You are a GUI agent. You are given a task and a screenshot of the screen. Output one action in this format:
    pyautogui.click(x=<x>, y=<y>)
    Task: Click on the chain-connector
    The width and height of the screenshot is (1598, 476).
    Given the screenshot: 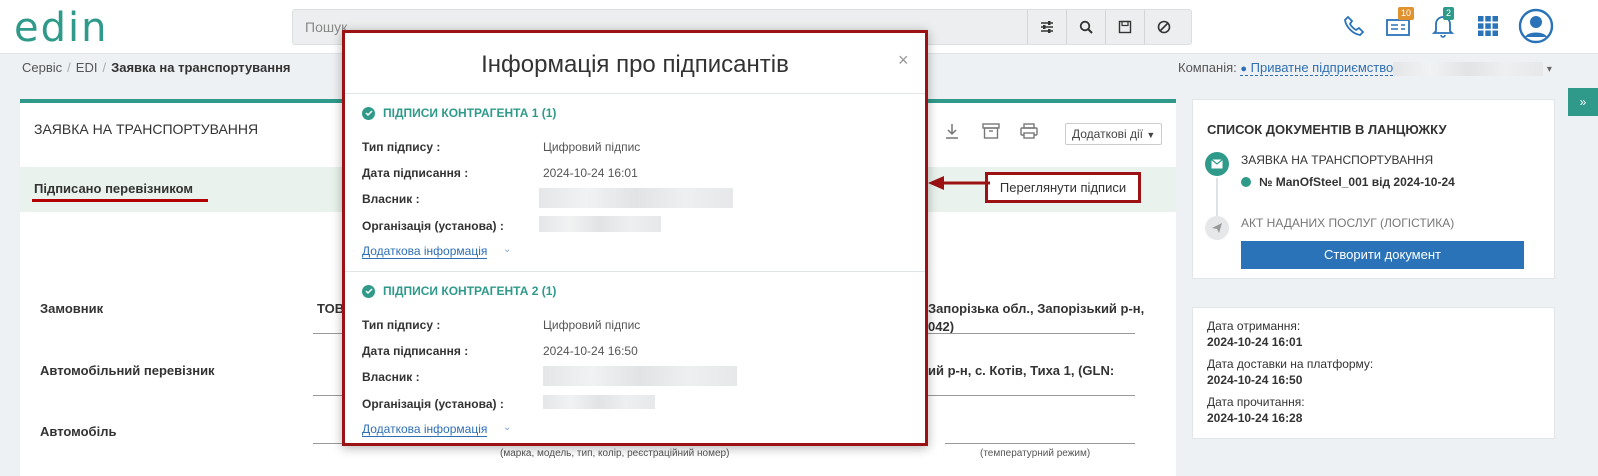 What is the action you would take?
    pyautogui.click(x=1217, y=197)
    